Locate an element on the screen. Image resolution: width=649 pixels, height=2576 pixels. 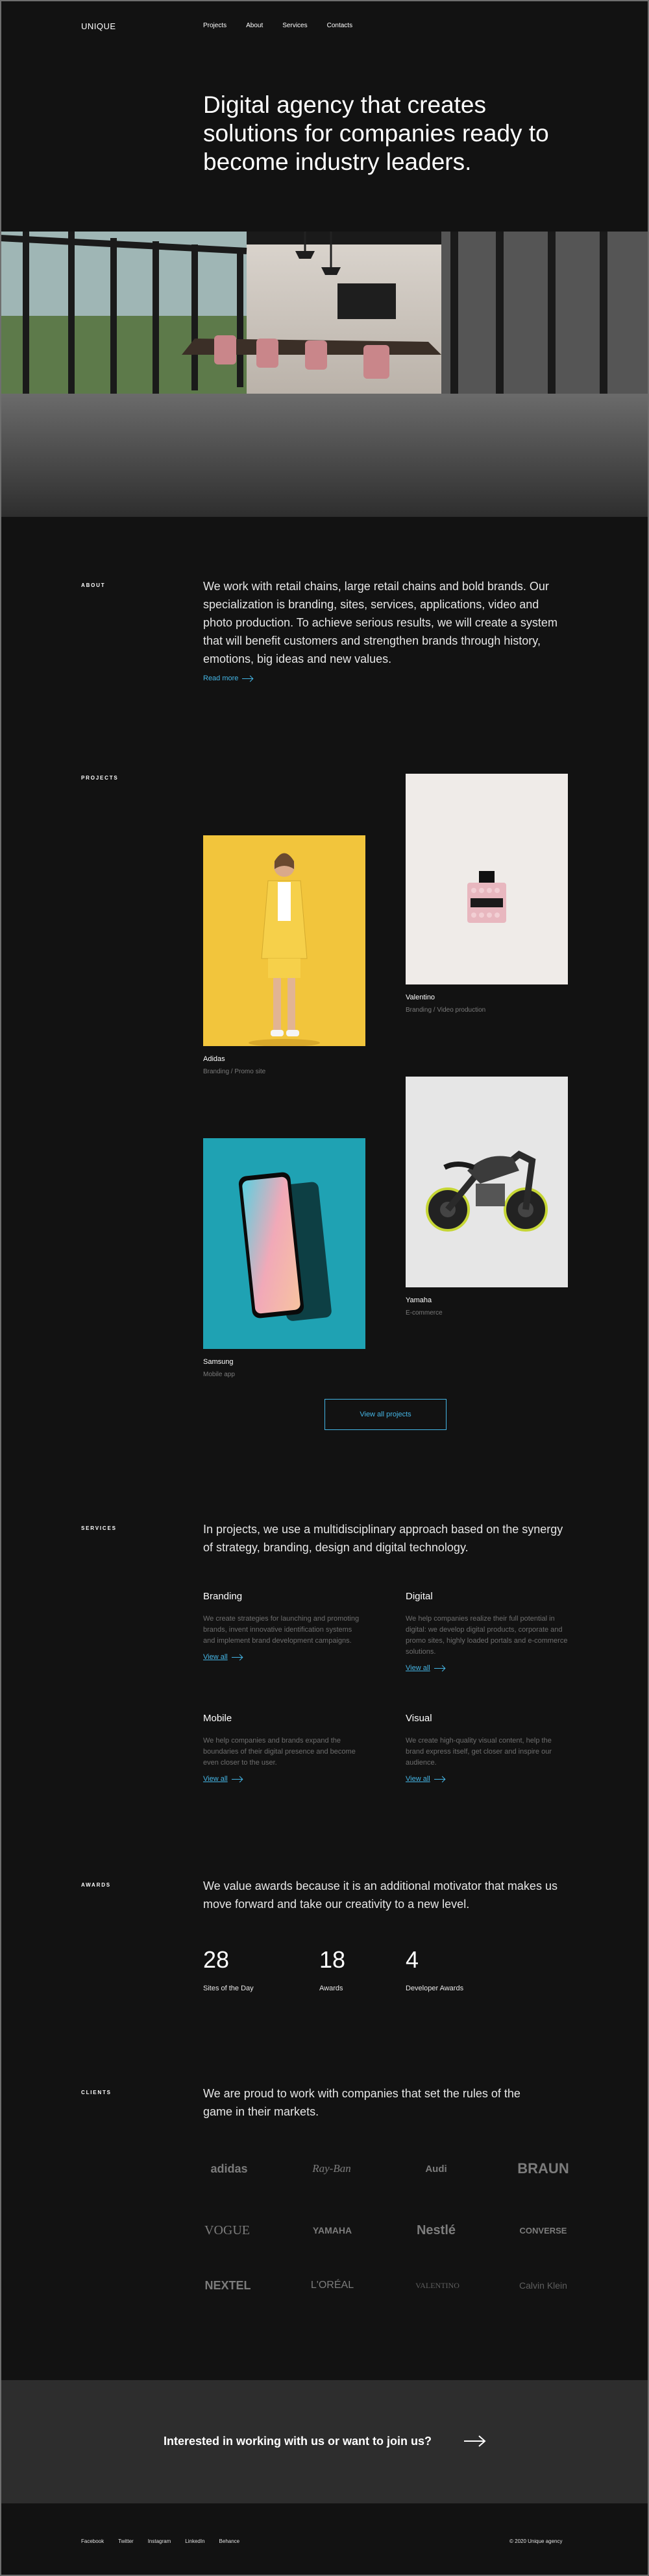
stat-number: 18 is located at coordinates (333, 1959).